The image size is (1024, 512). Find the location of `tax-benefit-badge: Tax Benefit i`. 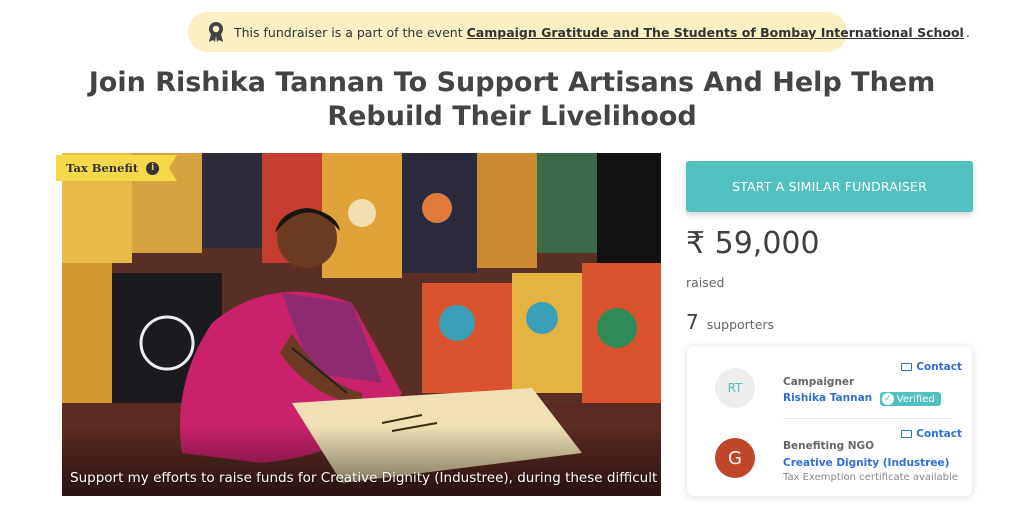

tax-benefit-badge: Tax Benefit i is located at coordinates (117, 168).